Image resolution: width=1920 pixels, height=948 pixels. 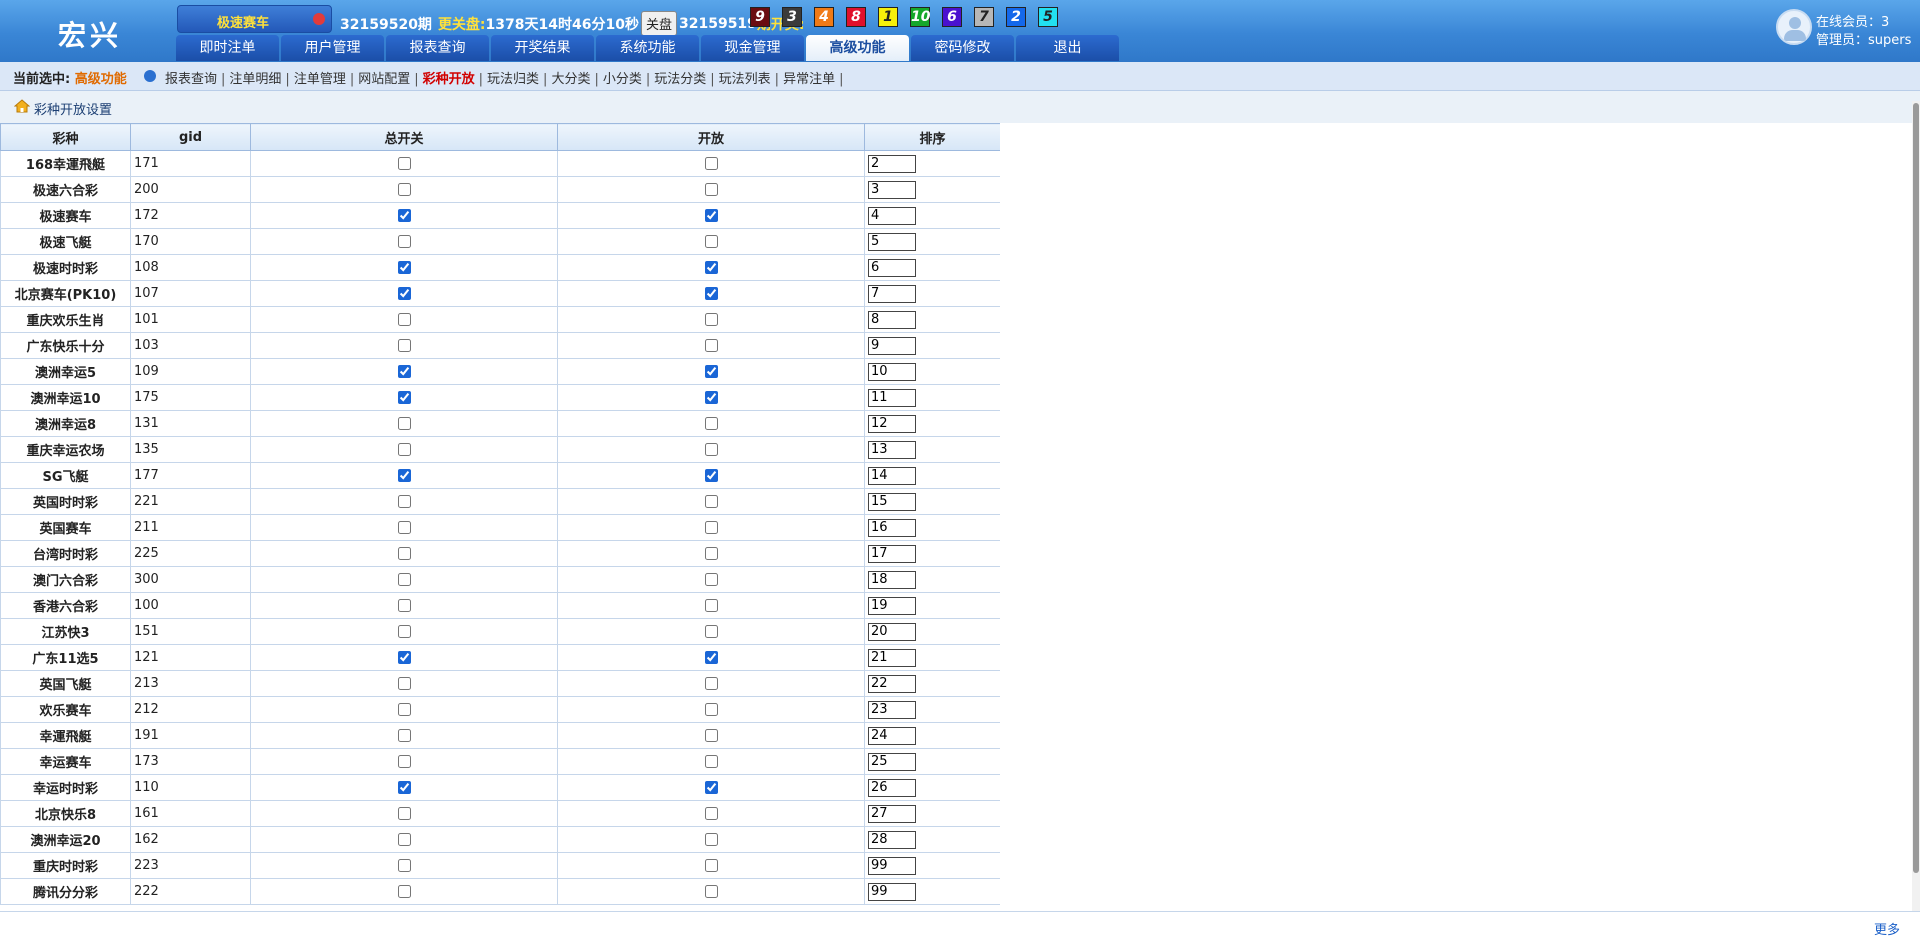 I want to click on sub-nav-link: 异常注单, so click(x=809, y=79).